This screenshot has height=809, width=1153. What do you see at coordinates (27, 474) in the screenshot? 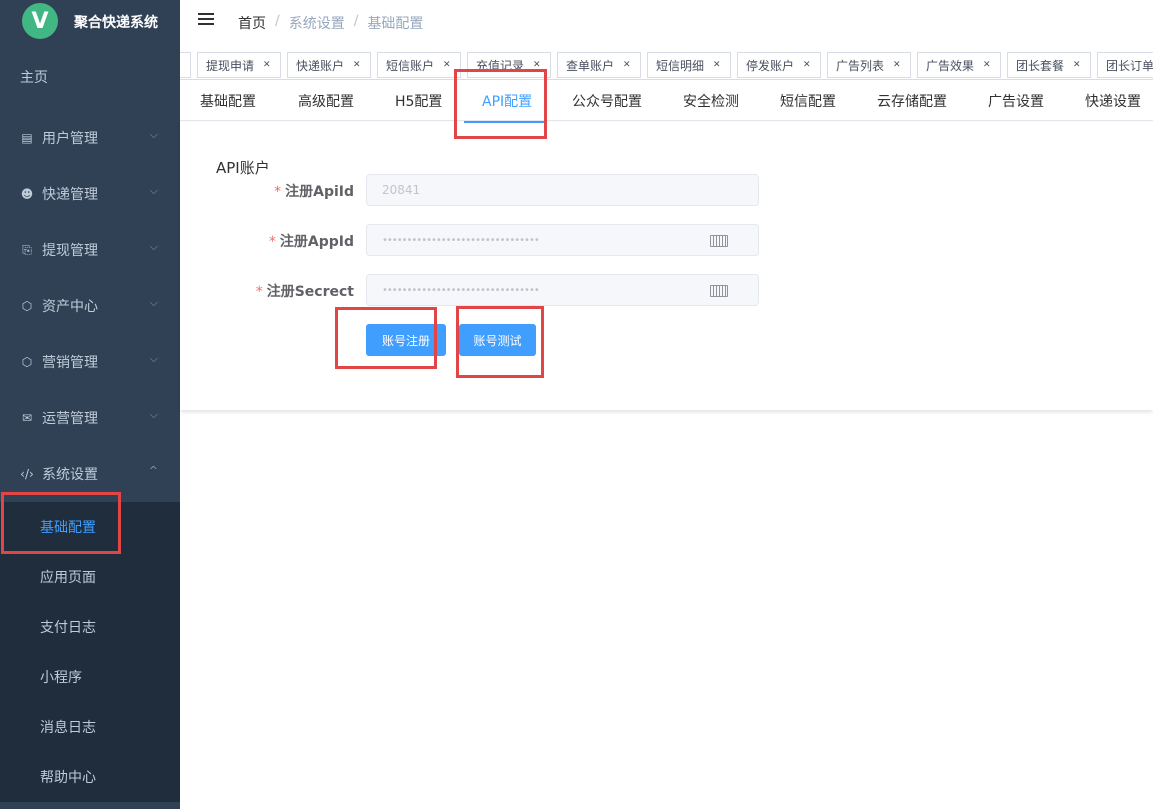
I see `code-icon: ‹/›` at bounding box center [27, 474].